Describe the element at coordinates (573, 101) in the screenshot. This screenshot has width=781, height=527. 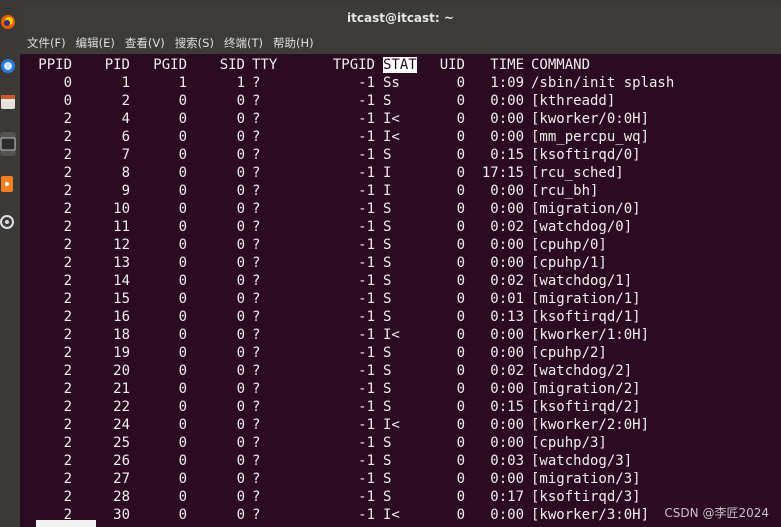
I see `cell-command: [kthreadd]` at that location.